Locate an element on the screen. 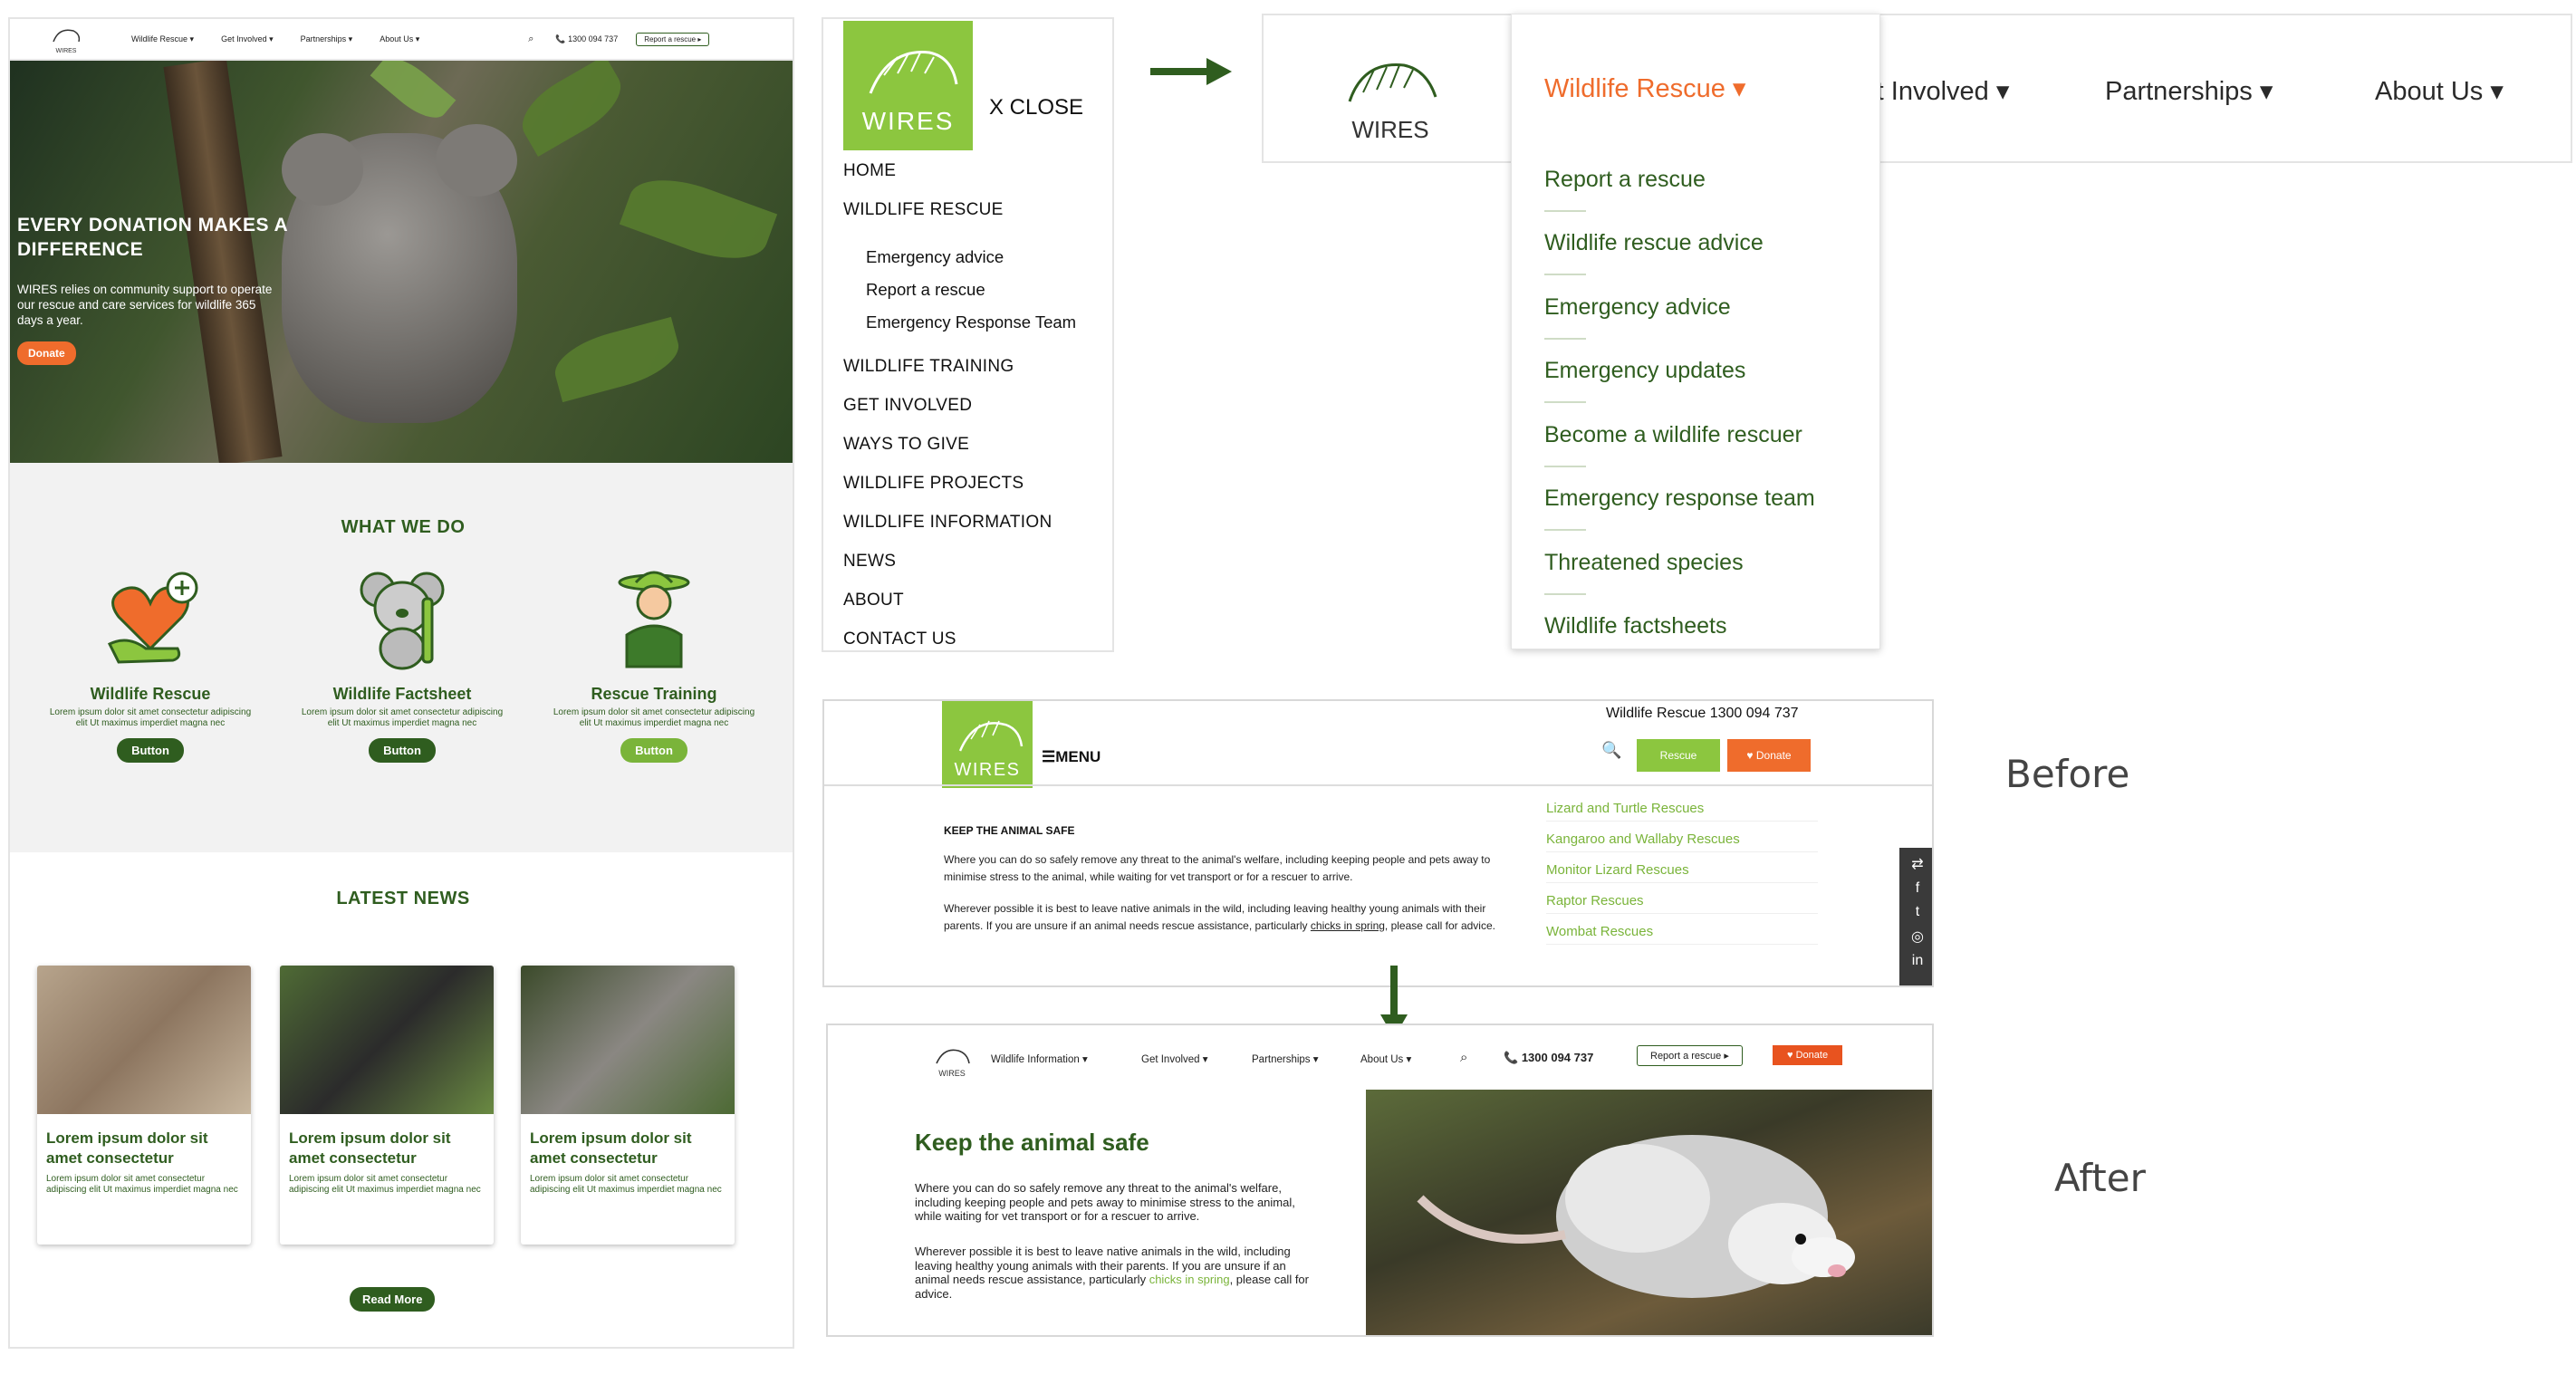 This screenshot has height=1384, width=2576. menu-item-wildlife-information: WILDLIFE INFORMATION is located at coordinates (947, 523).